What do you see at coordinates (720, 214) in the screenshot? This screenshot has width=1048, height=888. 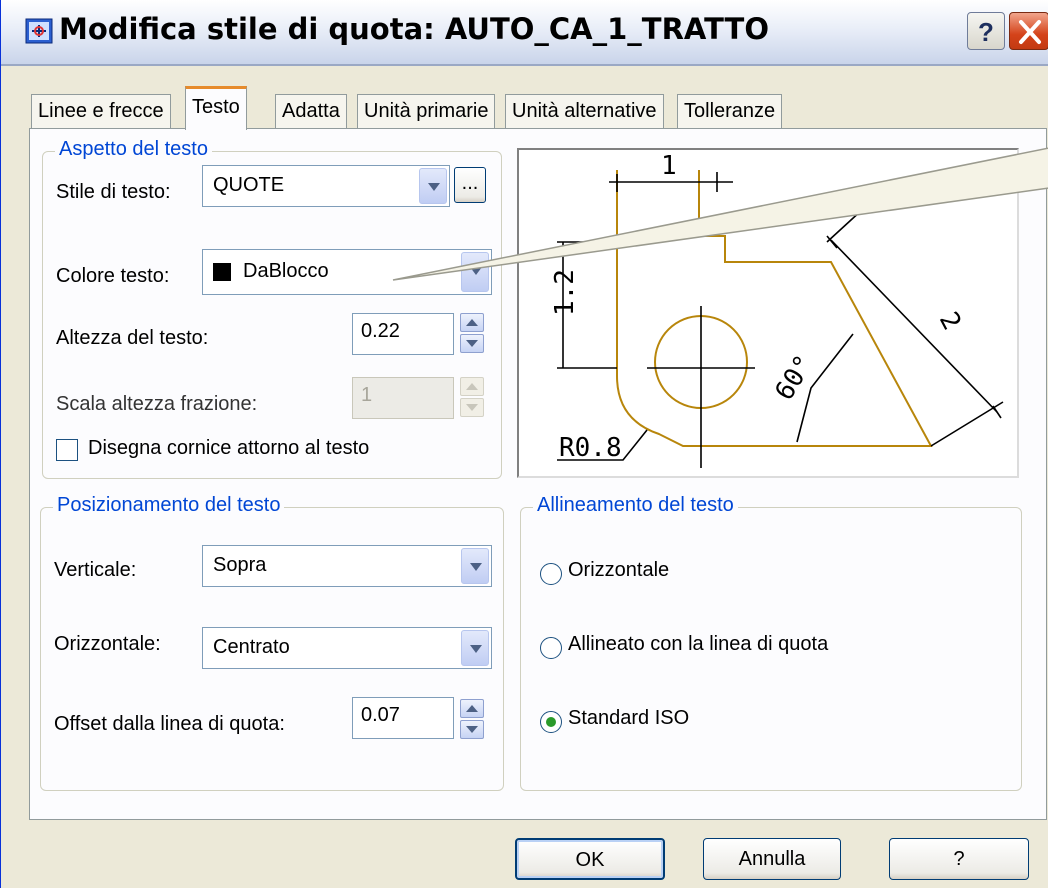 I see `callout-pointer` at bounding box center [720, 214].